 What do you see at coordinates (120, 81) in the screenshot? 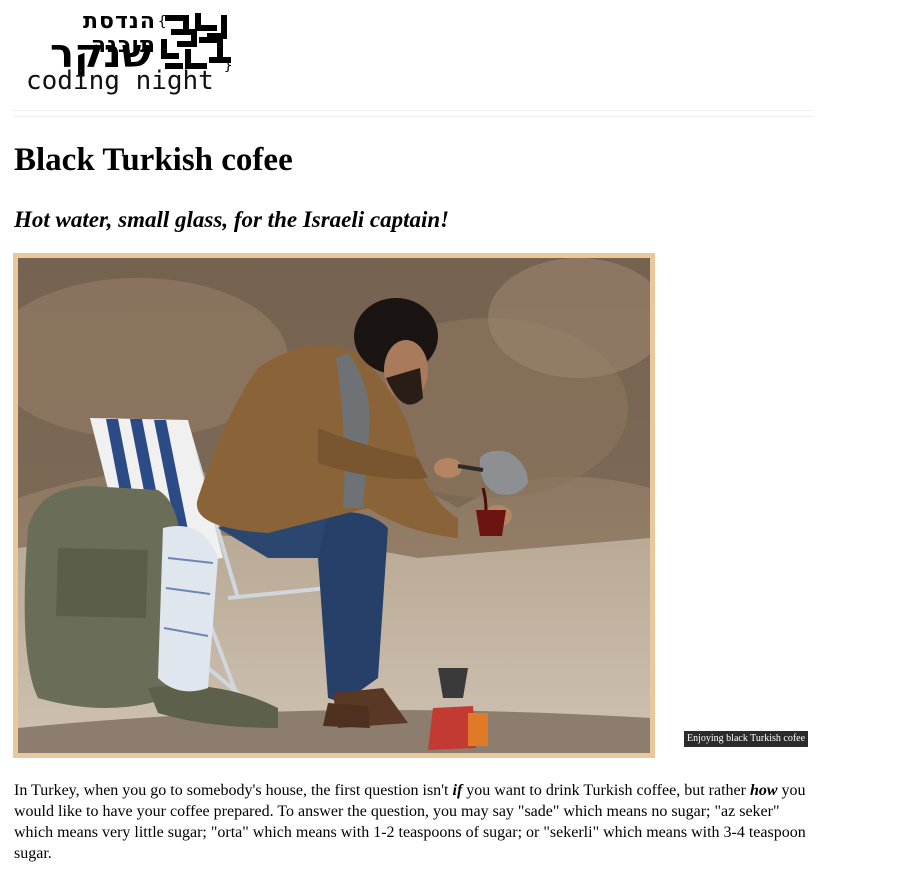
I see `logo-tagline: coding night` at bounding box center [120, 81].